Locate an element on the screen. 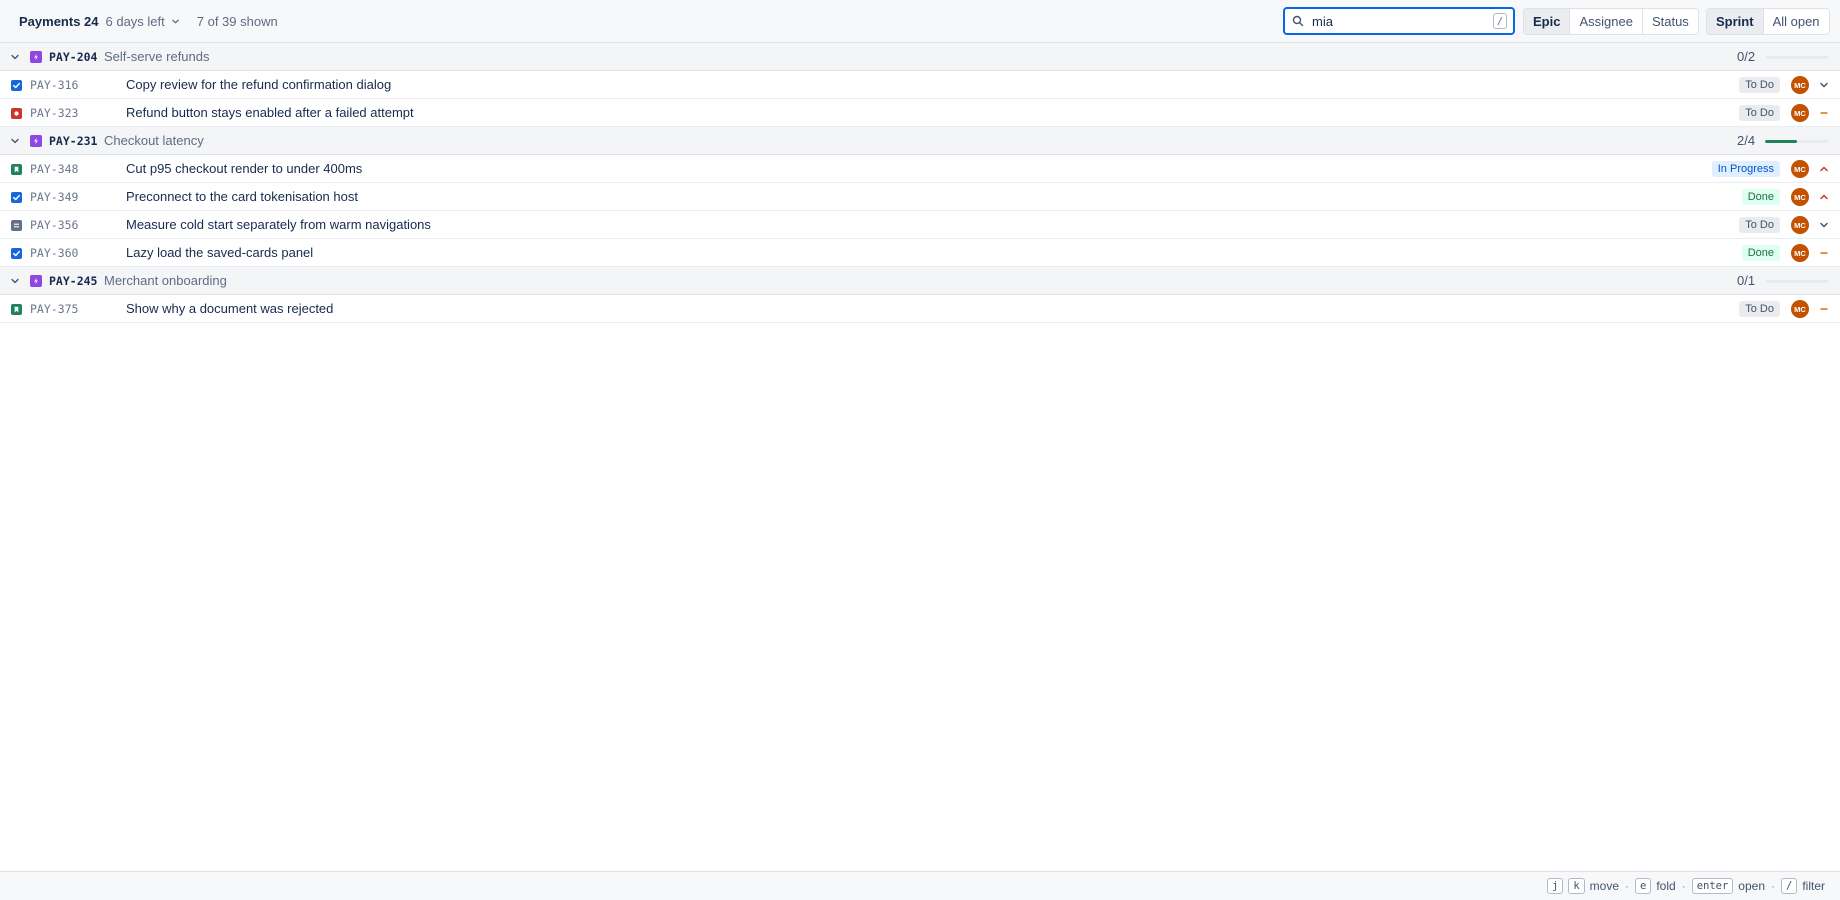  epic-name: Checkout latency is located at coordinates (154, 140).